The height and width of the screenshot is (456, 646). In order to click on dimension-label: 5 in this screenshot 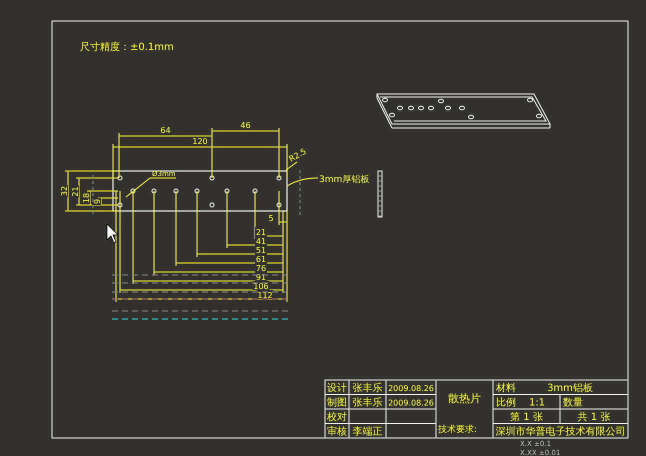, I will do `click(271, 218)`.